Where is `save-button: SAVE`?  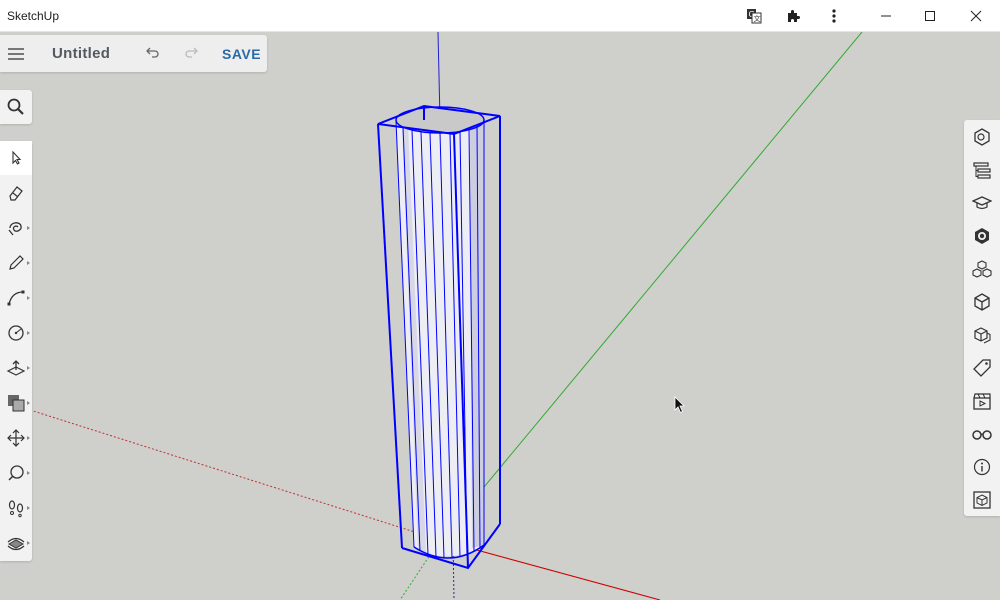
save-button: SAVE is located at coordinates (241, 54).